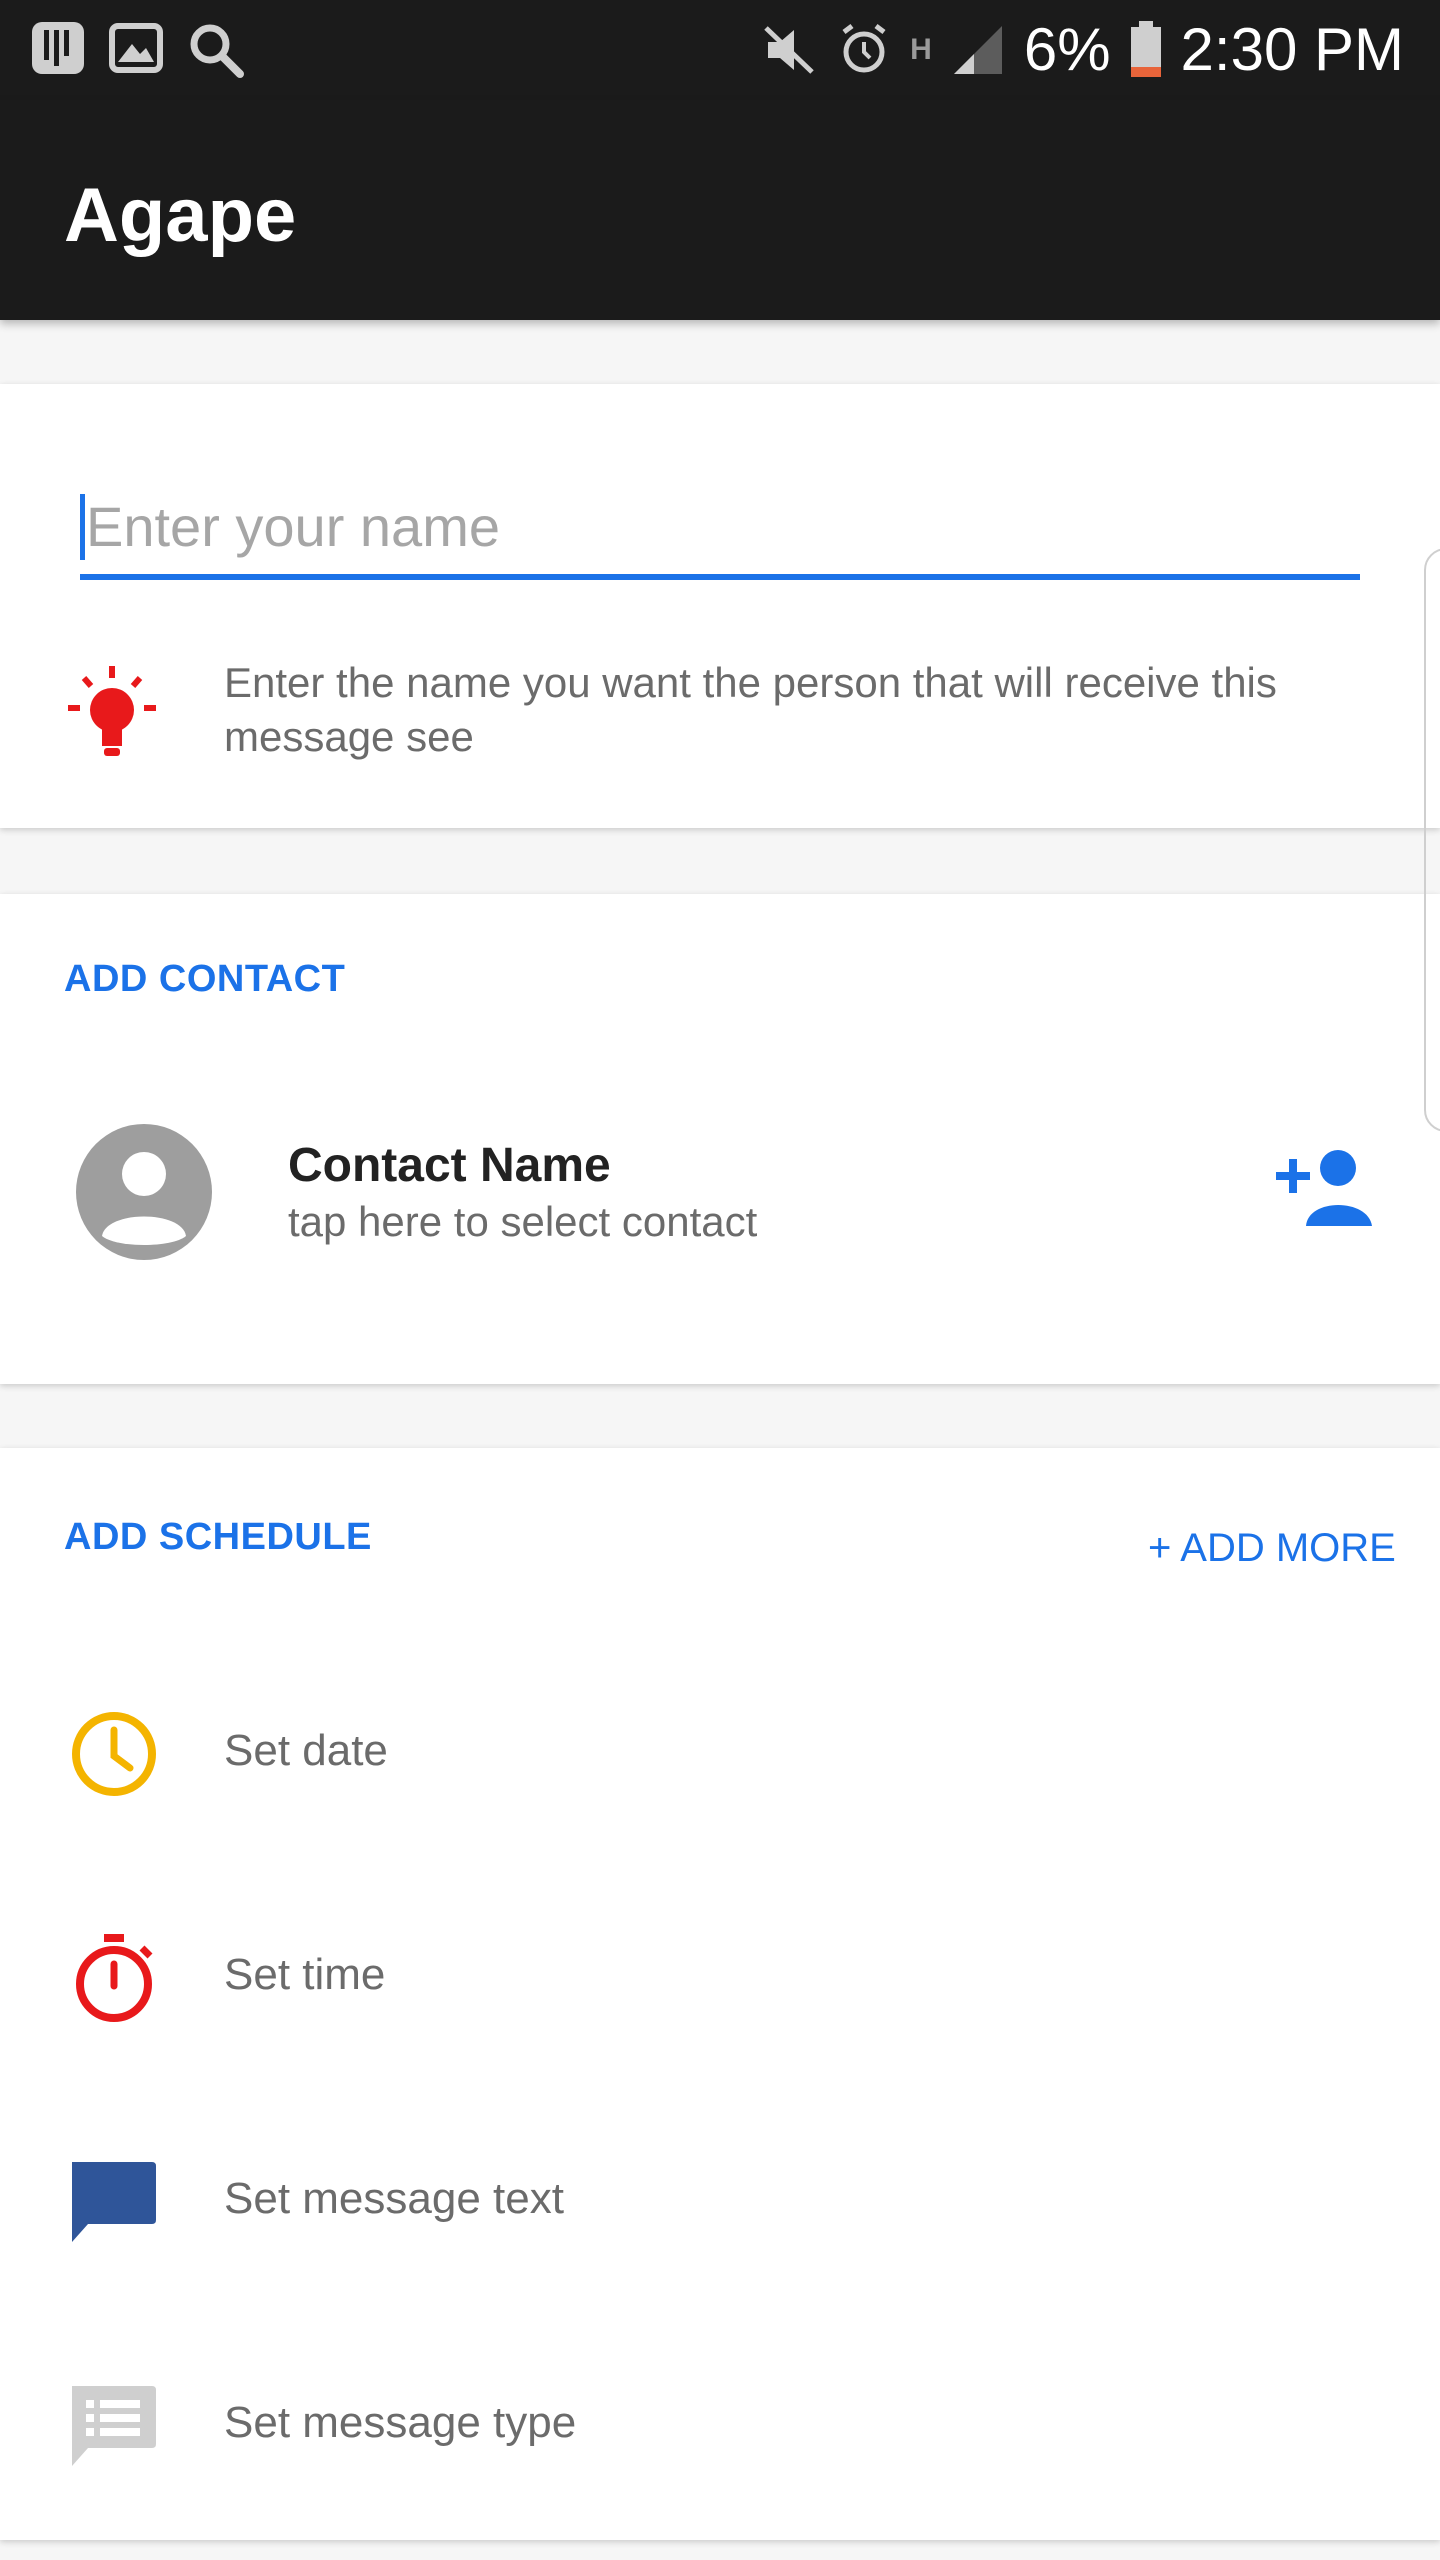 The image size is (1440, 2560). I want to click on edge-panel-handle, so click(1432, 840).